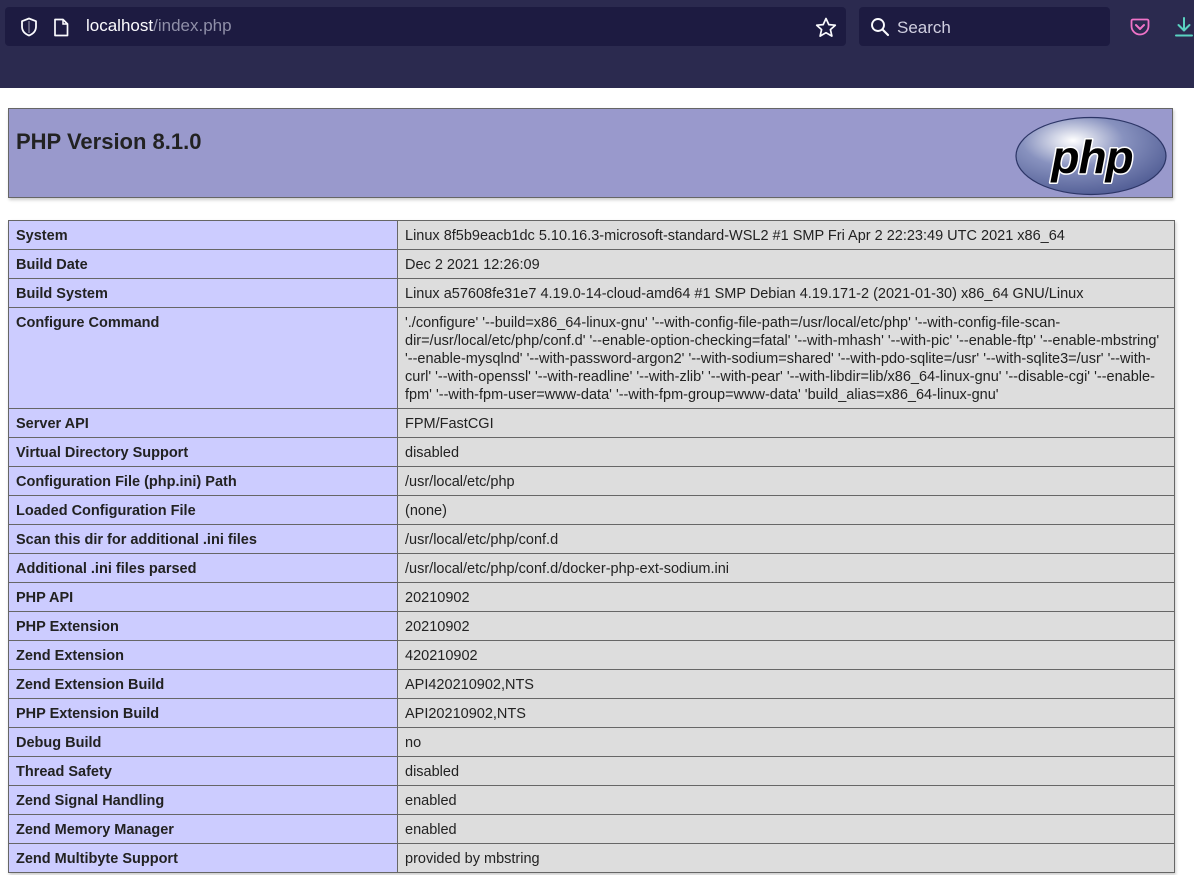 The height and width of the screenshot is (875, 1194). What do you see at coordinates (924, 27) in the screenshot?
I see `search-placeholder: Search` at bounding box center [924, 27].